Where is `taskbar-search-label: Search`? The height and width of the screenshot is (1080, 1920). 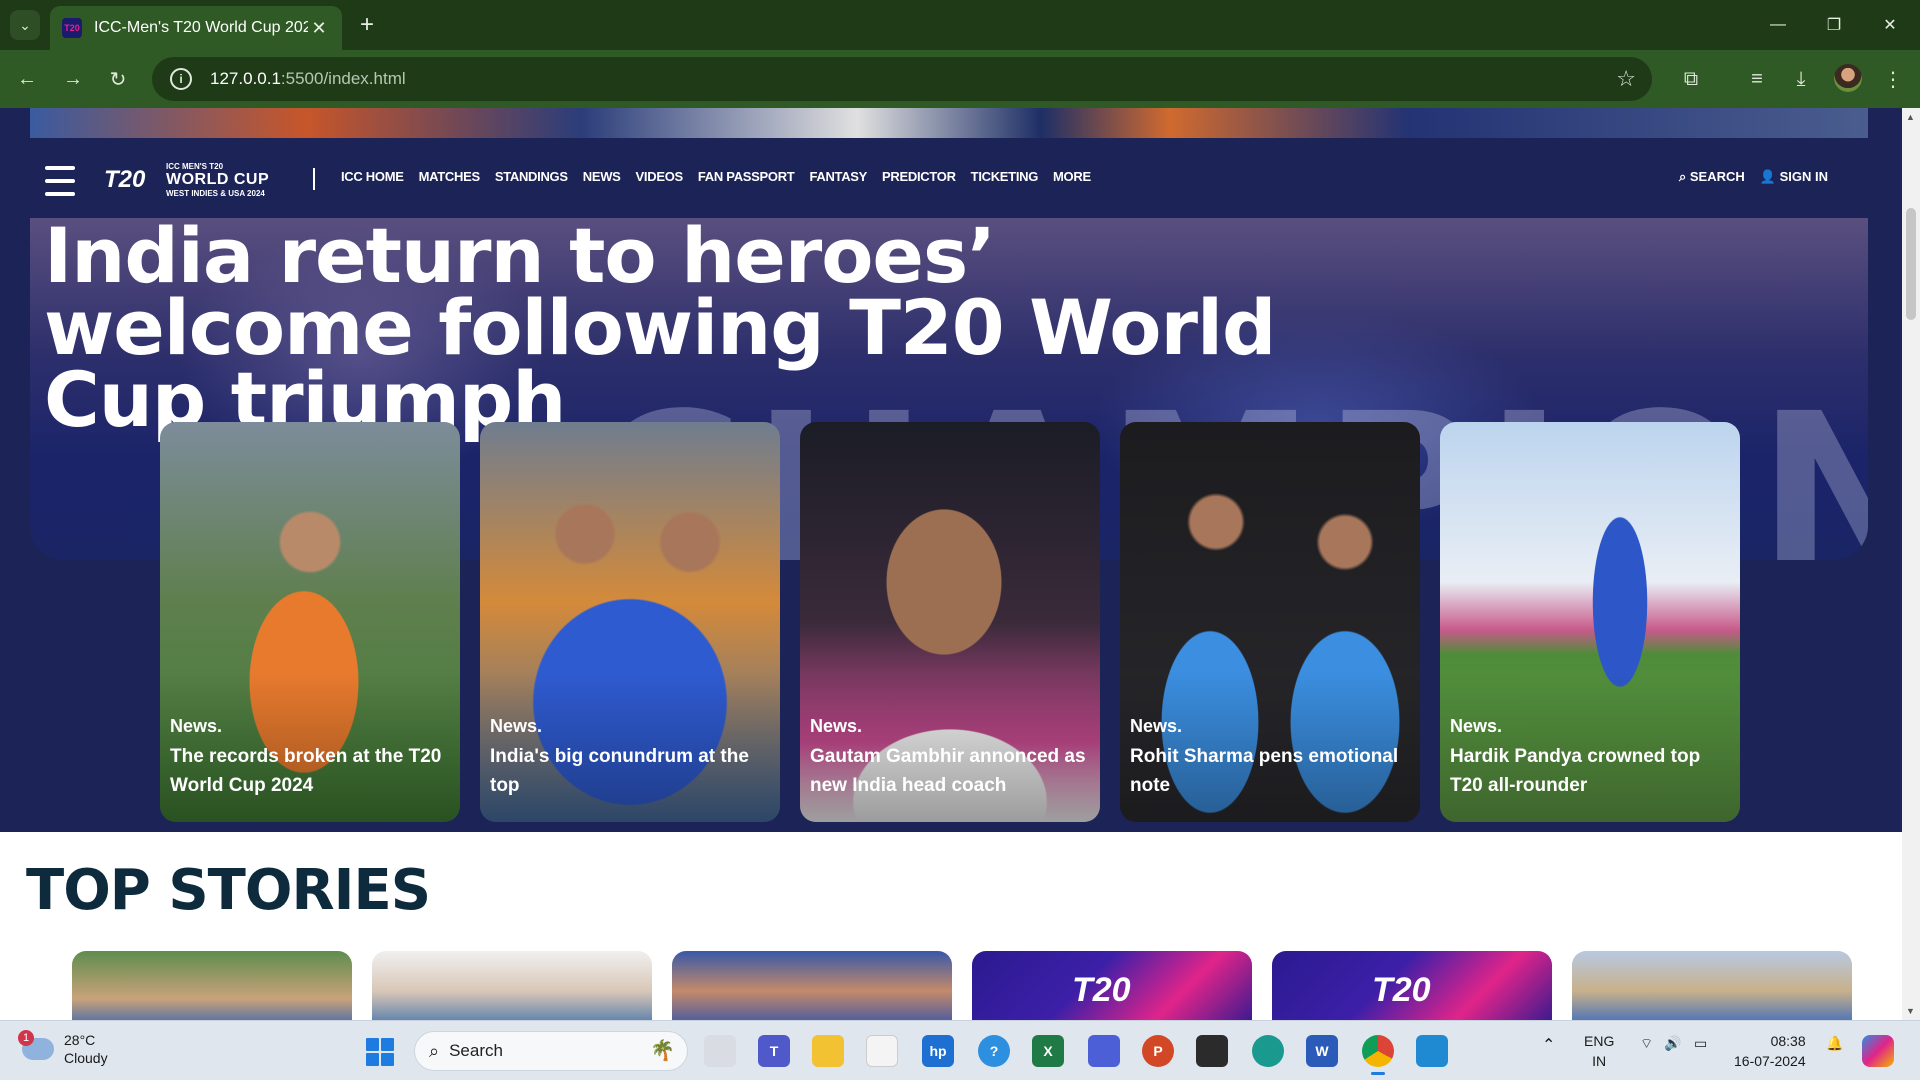 taskbar-search-label: Search is located at coordinates (476, 1050).